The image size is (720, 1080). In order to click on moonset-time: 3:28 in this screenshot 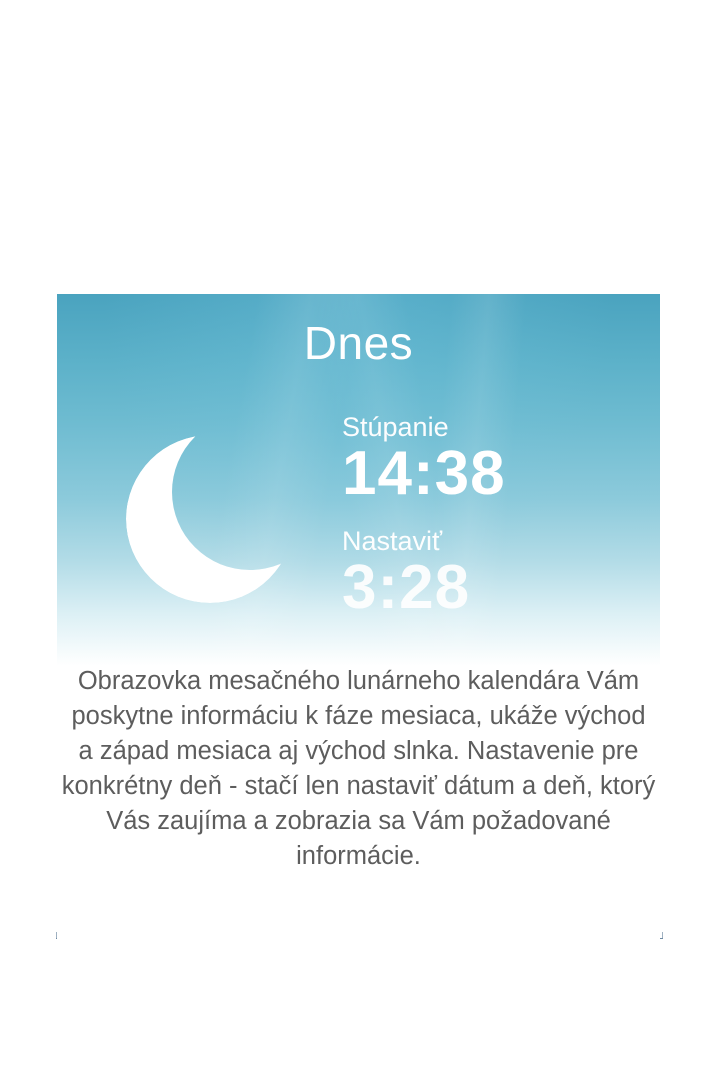, I will do `click(406, 587)`.